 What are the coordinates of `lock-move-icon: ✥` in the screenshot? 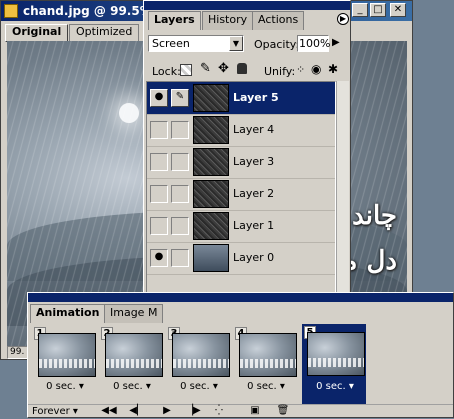 It's located at (223, 68).